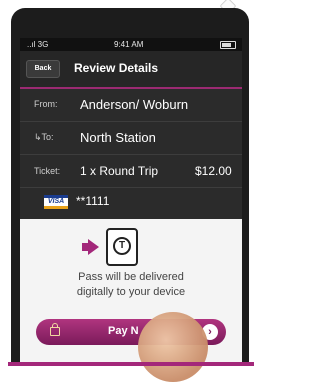  Describe the element at coordinates (134, 104) in the screenshot. I see `from-value: Anderson/ Woburn` at that location.